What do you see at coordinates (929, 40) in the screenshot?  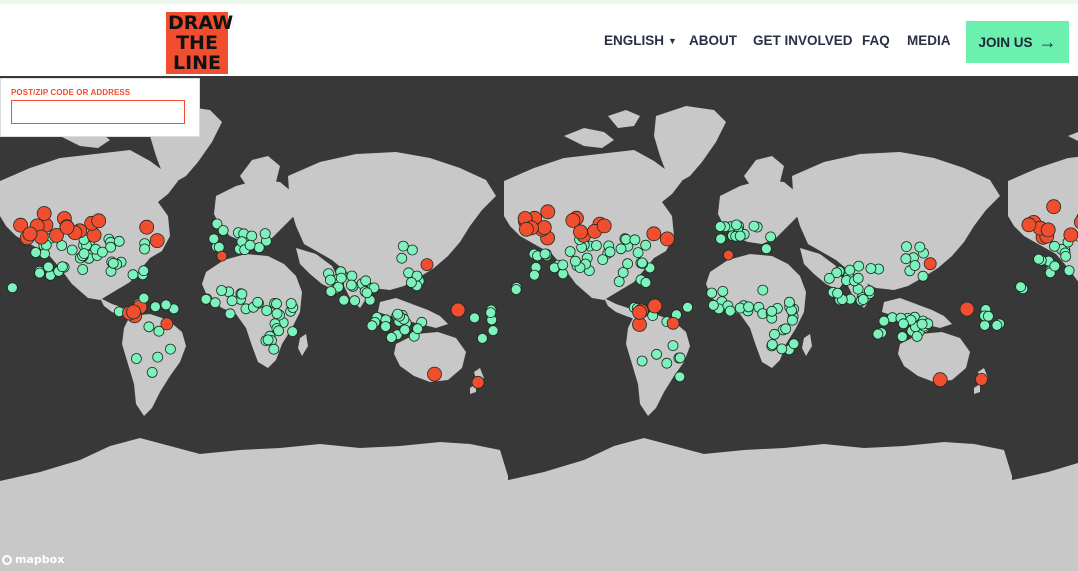 I see `nav-media: MEDIA` at bounding box center [929, 40].